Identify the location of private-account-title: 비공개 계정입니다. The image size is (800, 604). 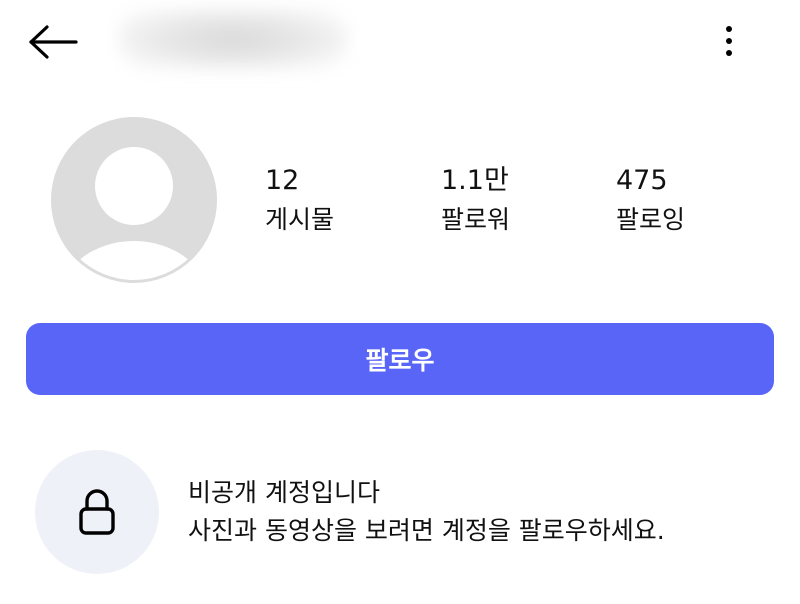
(284, 492).